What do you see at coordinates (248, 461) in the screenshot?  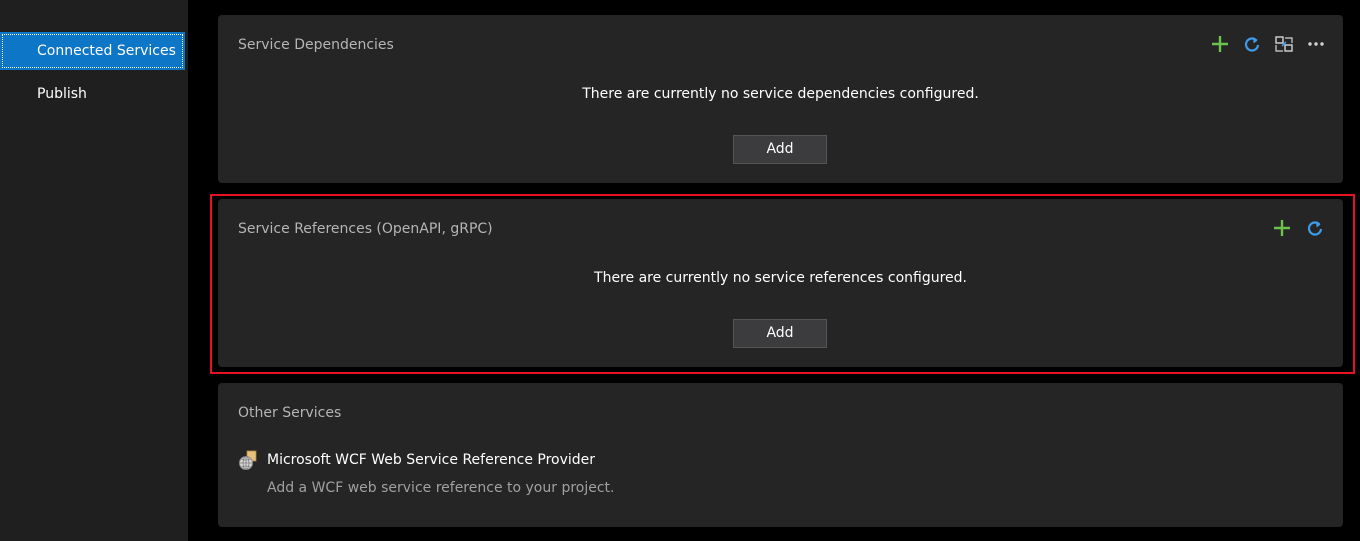 I see `wcf-globe-icon` at bounding box center [248, 461].